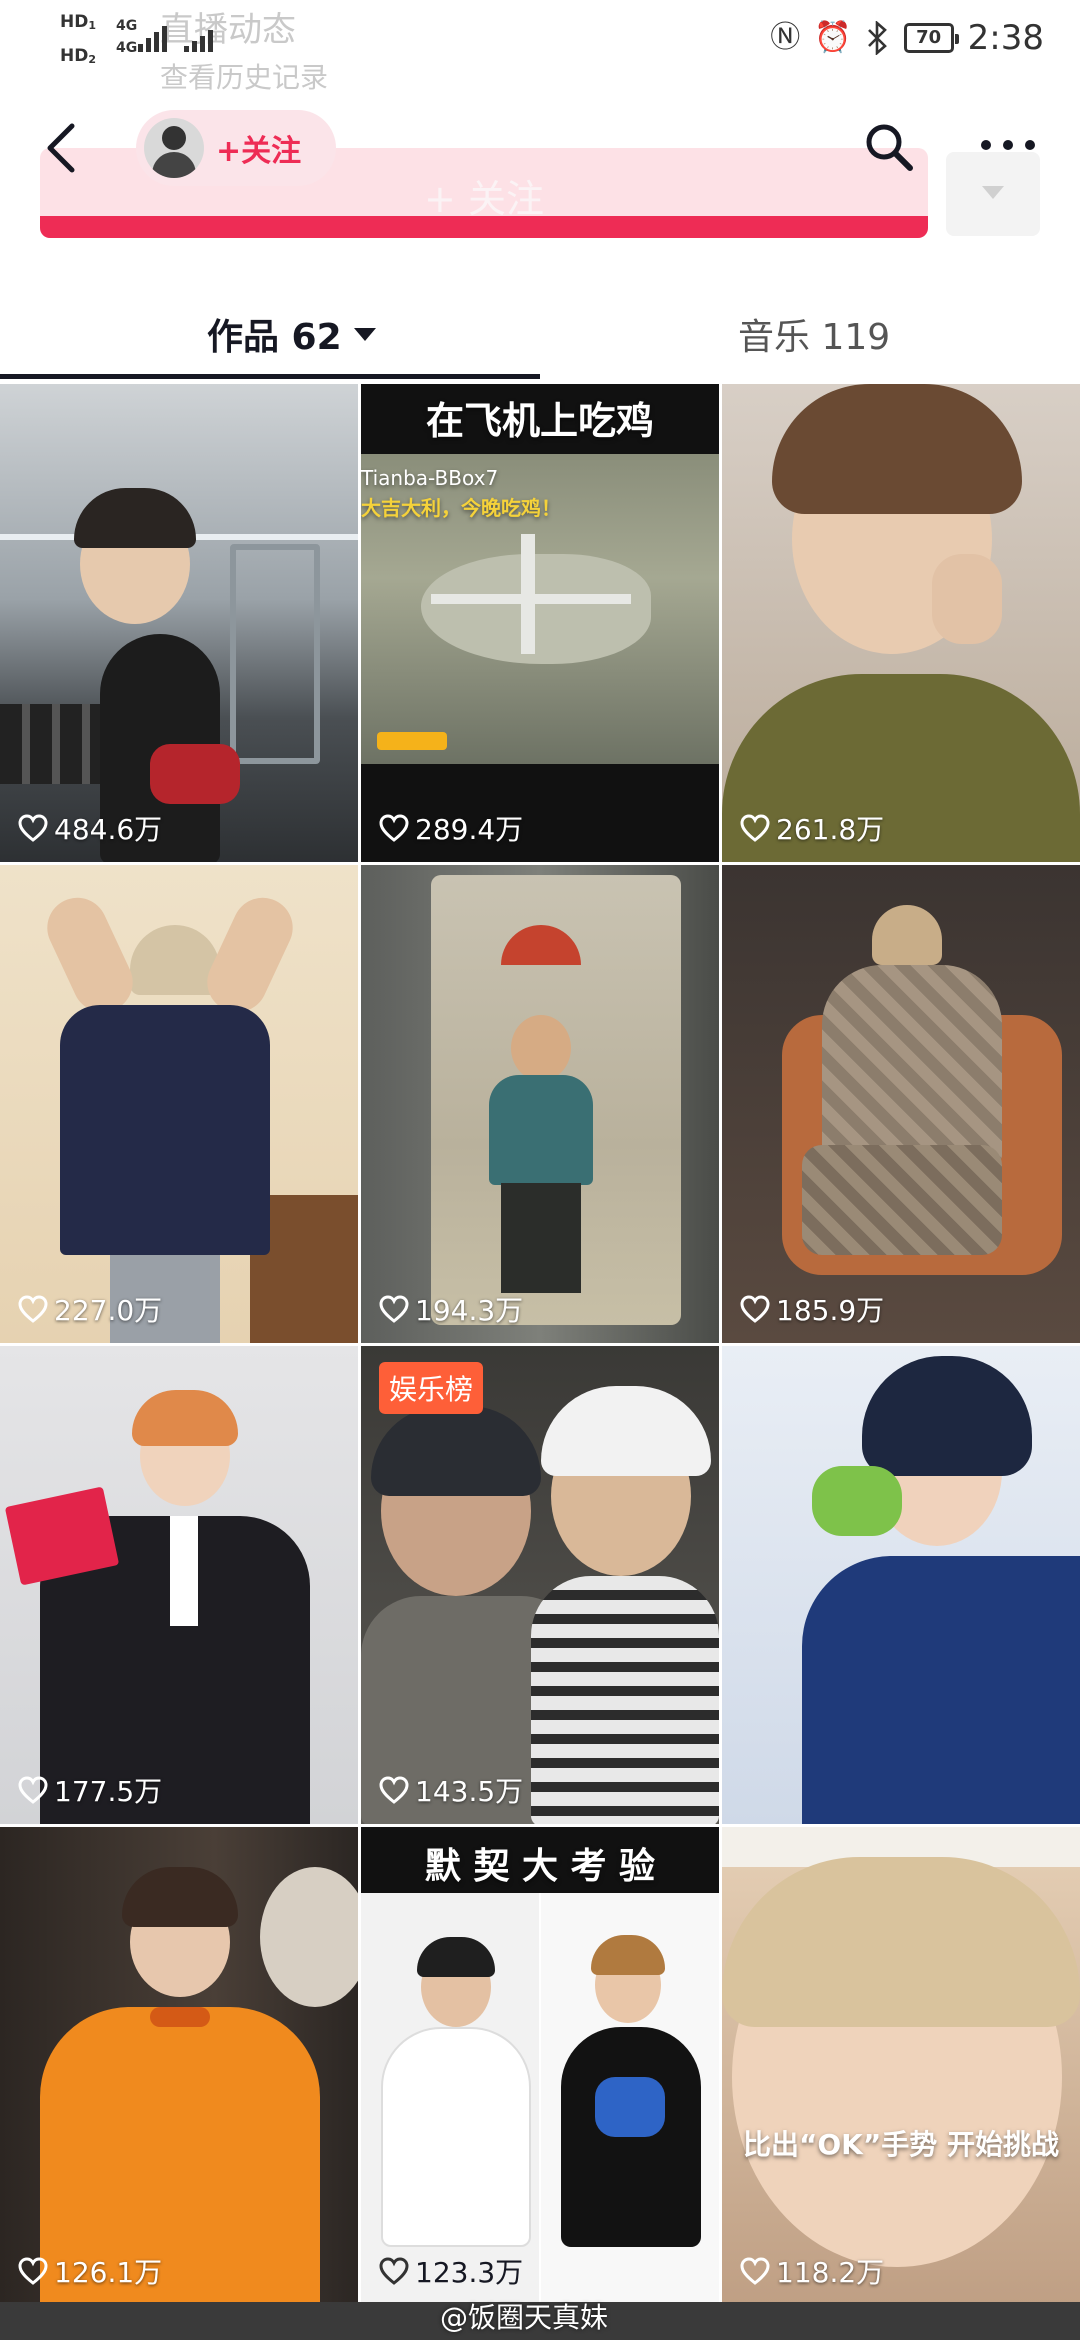 This screenshot has height=2340, width=1080. What do you see at coordinates (901, 2144) in the screenshot?
I see `video-overlay-caption: 比出“OK”手势 开始挑战` at bounding box center [901, 2144].